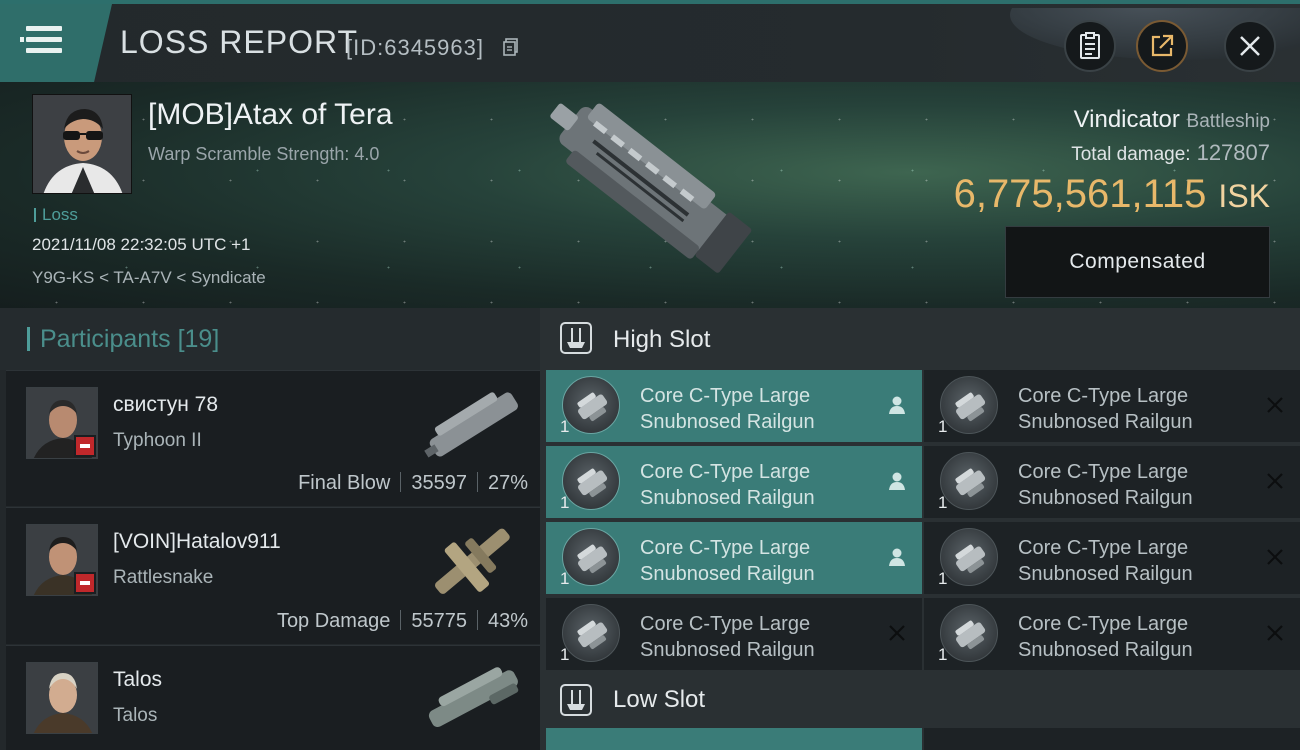 The image size is (1300, 750). I want to click on participant-name: Talos, so click(138, 679).